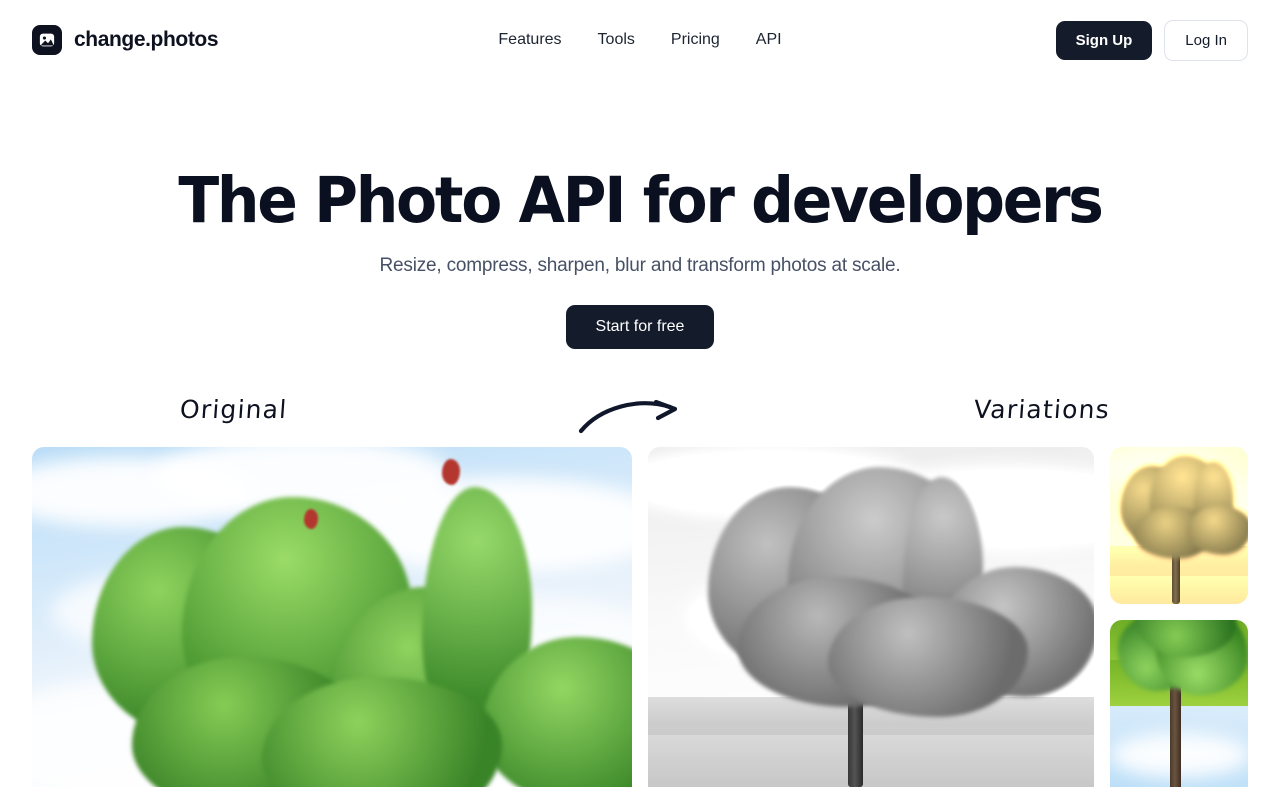 The width and height of the screenshot is (1280, 800). I want to click on hero-cta-wrapper: Start for free, so click(640, 326).